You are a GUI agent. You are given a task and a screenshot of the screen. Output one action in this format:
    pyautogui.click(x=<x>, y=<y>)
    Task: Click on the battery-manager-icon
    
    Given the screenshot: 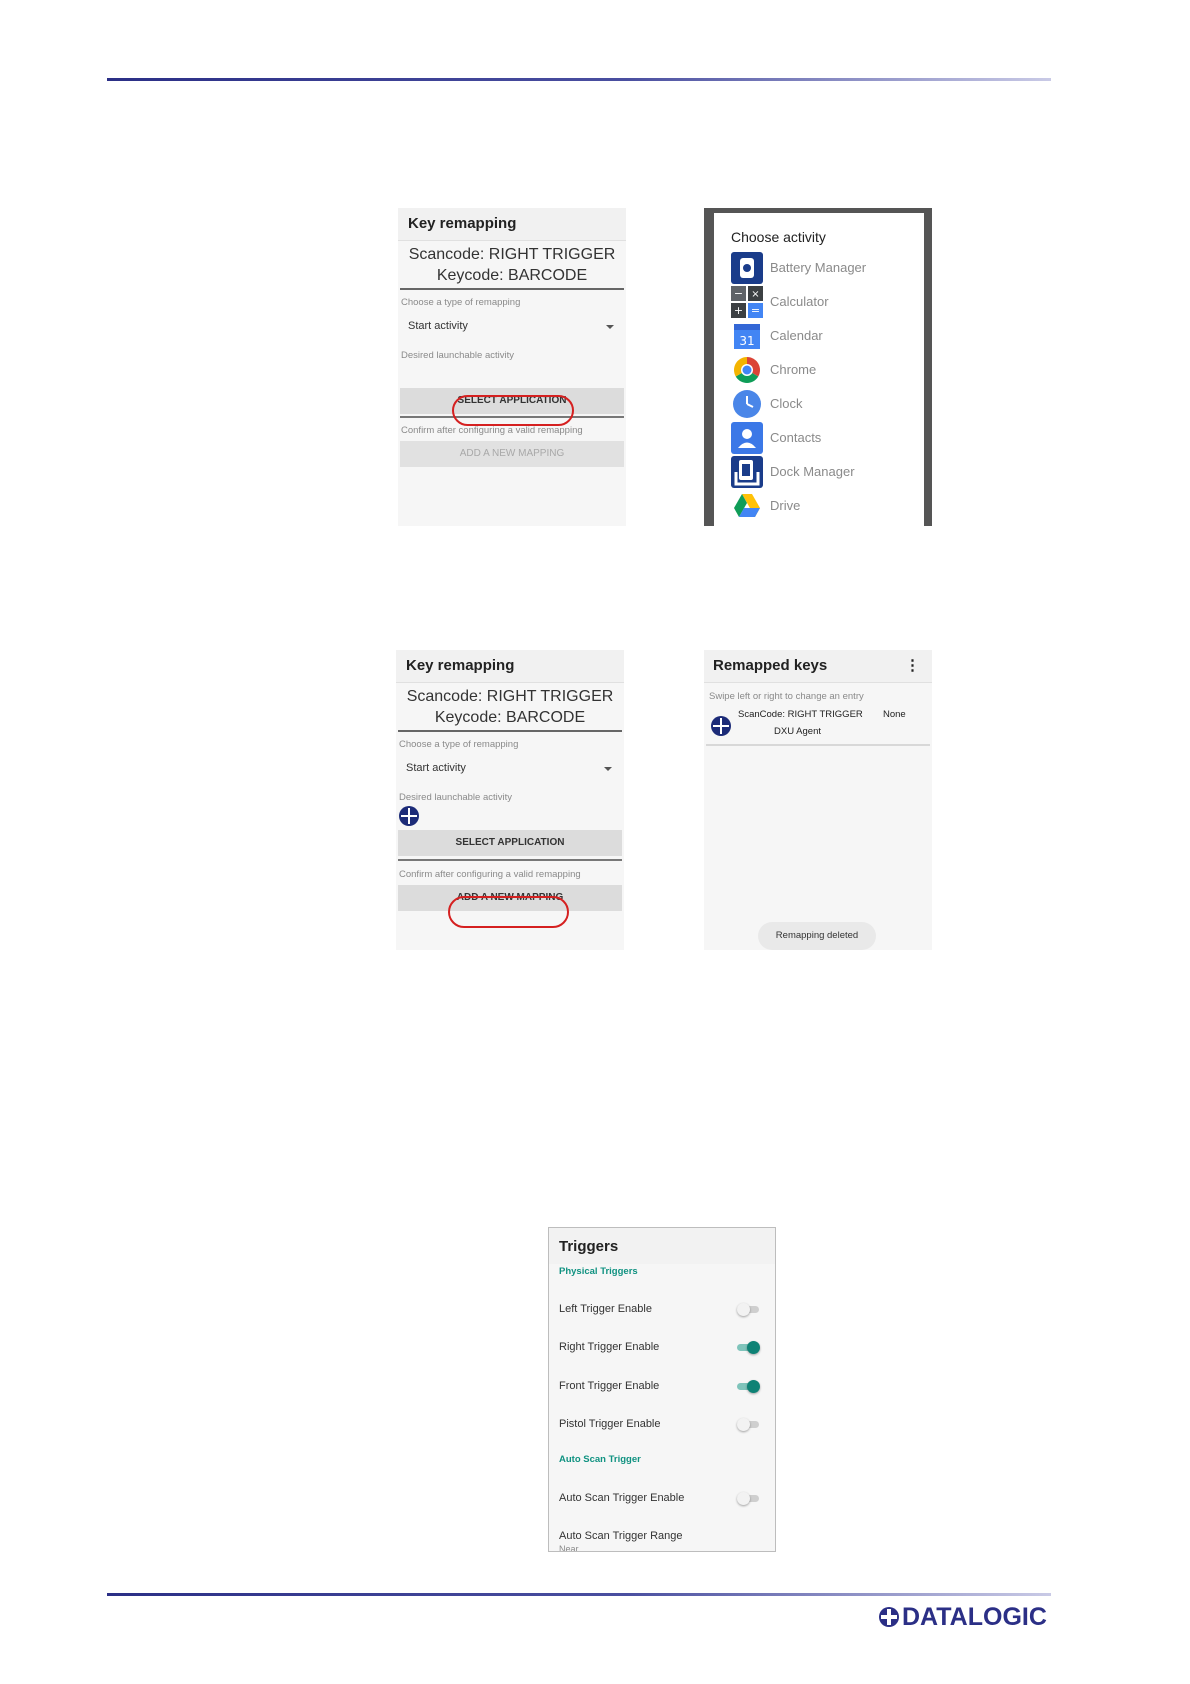 What is the action you would take?
    pyautogui.click(x=747, y=268)
    